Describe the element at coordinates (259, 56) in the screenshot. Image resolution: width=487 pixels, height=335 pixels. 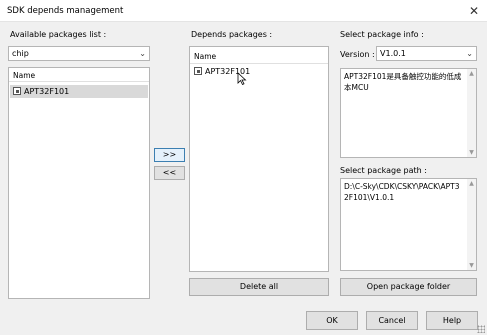
I see `depends-name-column-header: Name` at that location.